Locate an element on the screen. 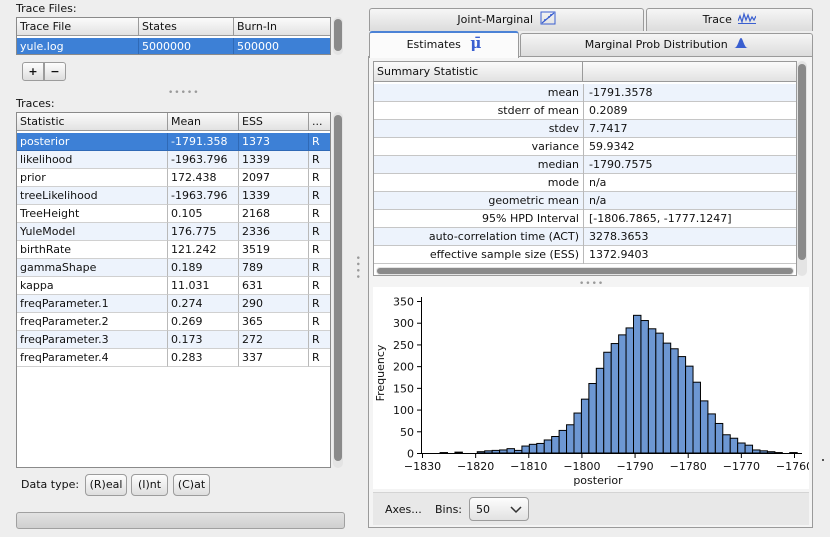  summary-stat-name: median is located at coordinates (479, 165).